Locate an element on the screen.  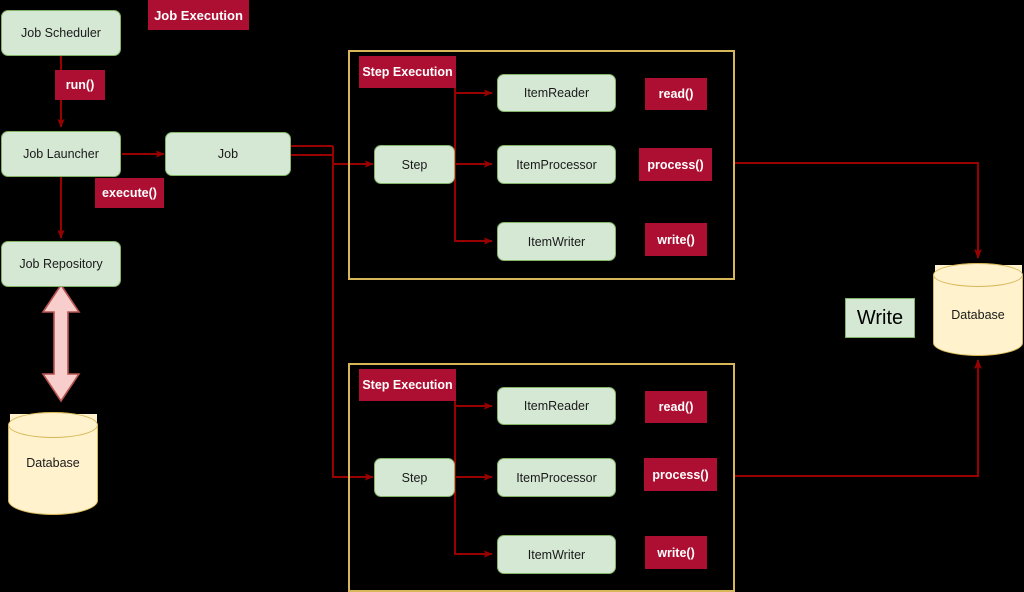
item-processor-1-label: ItemProcessor is located at coordinates (556, 164).